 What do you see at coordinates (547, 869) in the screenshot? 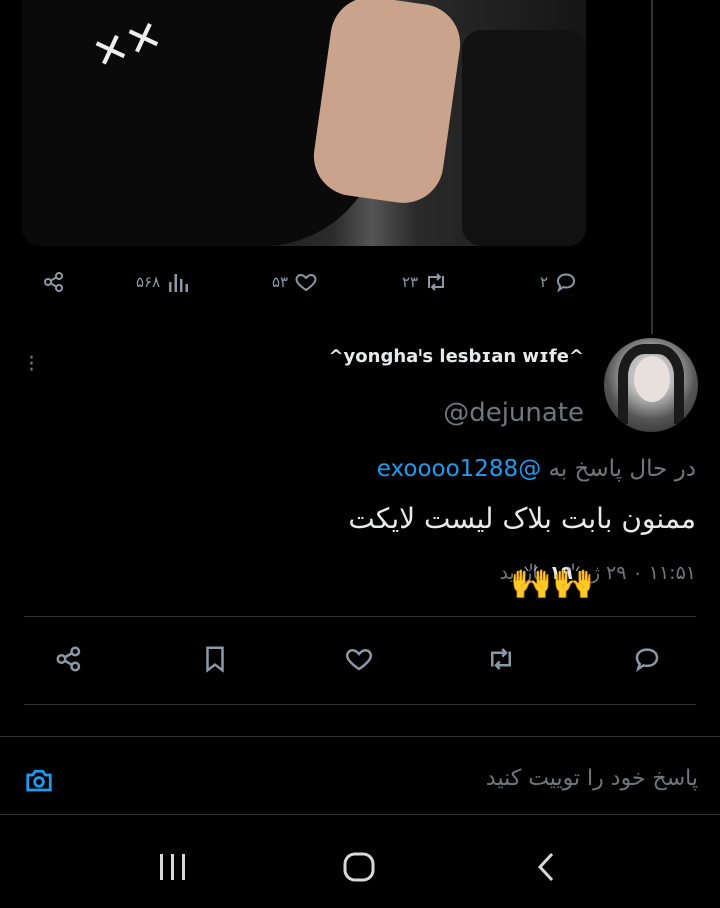
I see `back-icon` at bounding box center [547, 869].